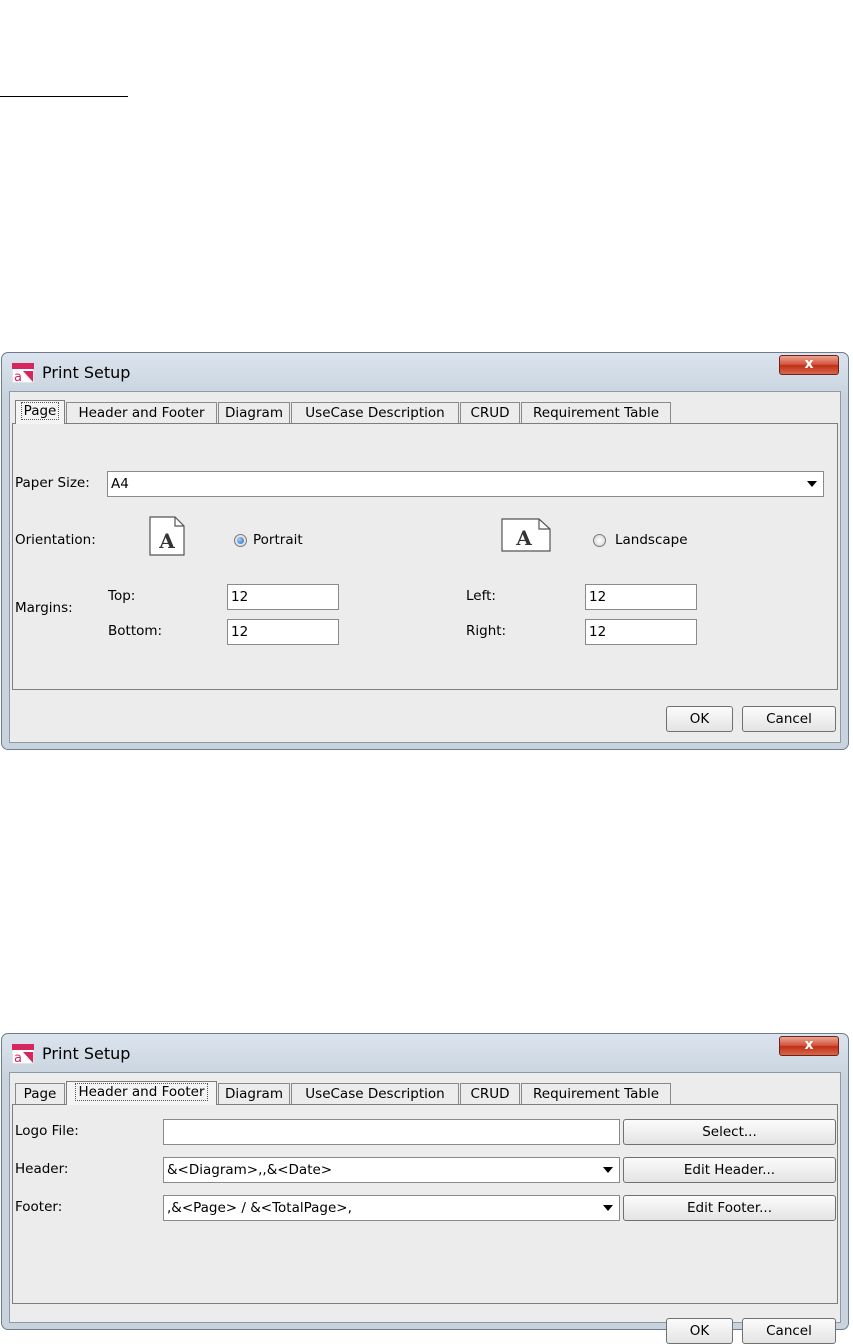 The image size is (853, 1344). I want to click on portrait-label: Portrait, so click(278, 540).